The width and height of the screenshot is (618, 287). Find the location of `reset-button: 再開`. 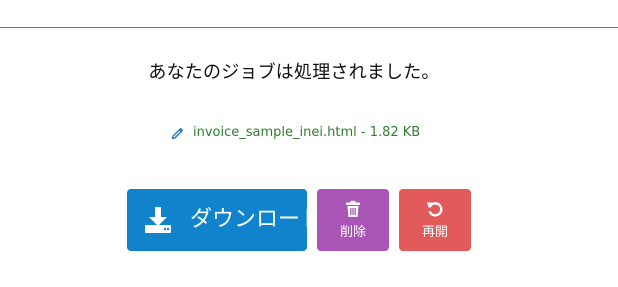

reset-button: 再開 is located at coordinates (435, 220).